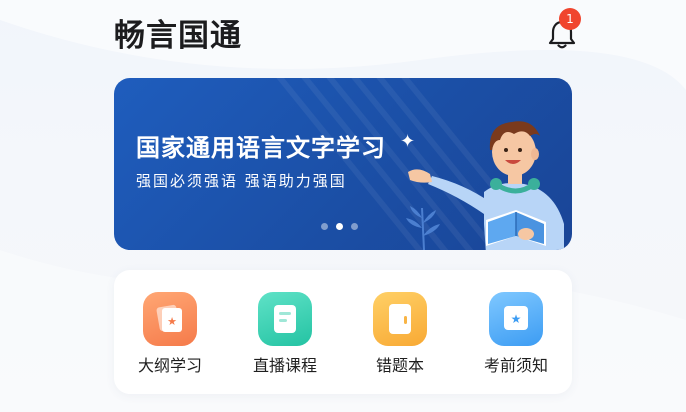 The height and width of the screenshot is (412, 686). Describe the element at coordinates (570, 19) in the screenshot. I see `notification-badge: 1` at that location.